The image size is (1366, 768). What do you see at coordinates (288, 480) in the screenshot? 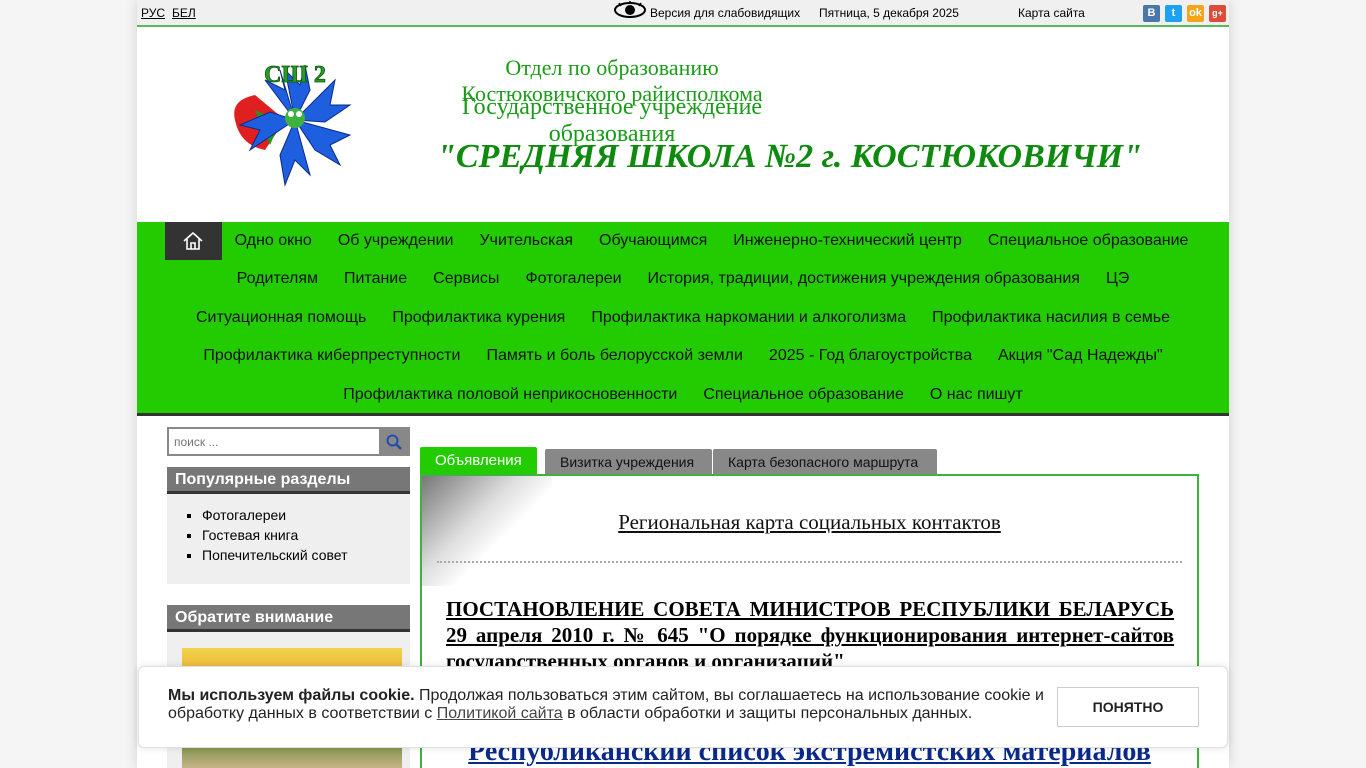
I see `popular-sections-title: Популярные разделы` at bounding box center [288, 480].